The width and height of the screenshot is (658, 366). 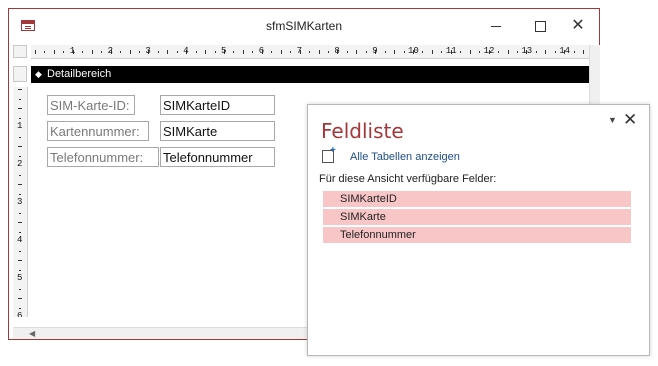 What do you see at coordinates (408, 179) in the screenshot?
I see `available-fields-label: Für diese Ansicht verfügbare Felder:` at bounding box center [408, 179].